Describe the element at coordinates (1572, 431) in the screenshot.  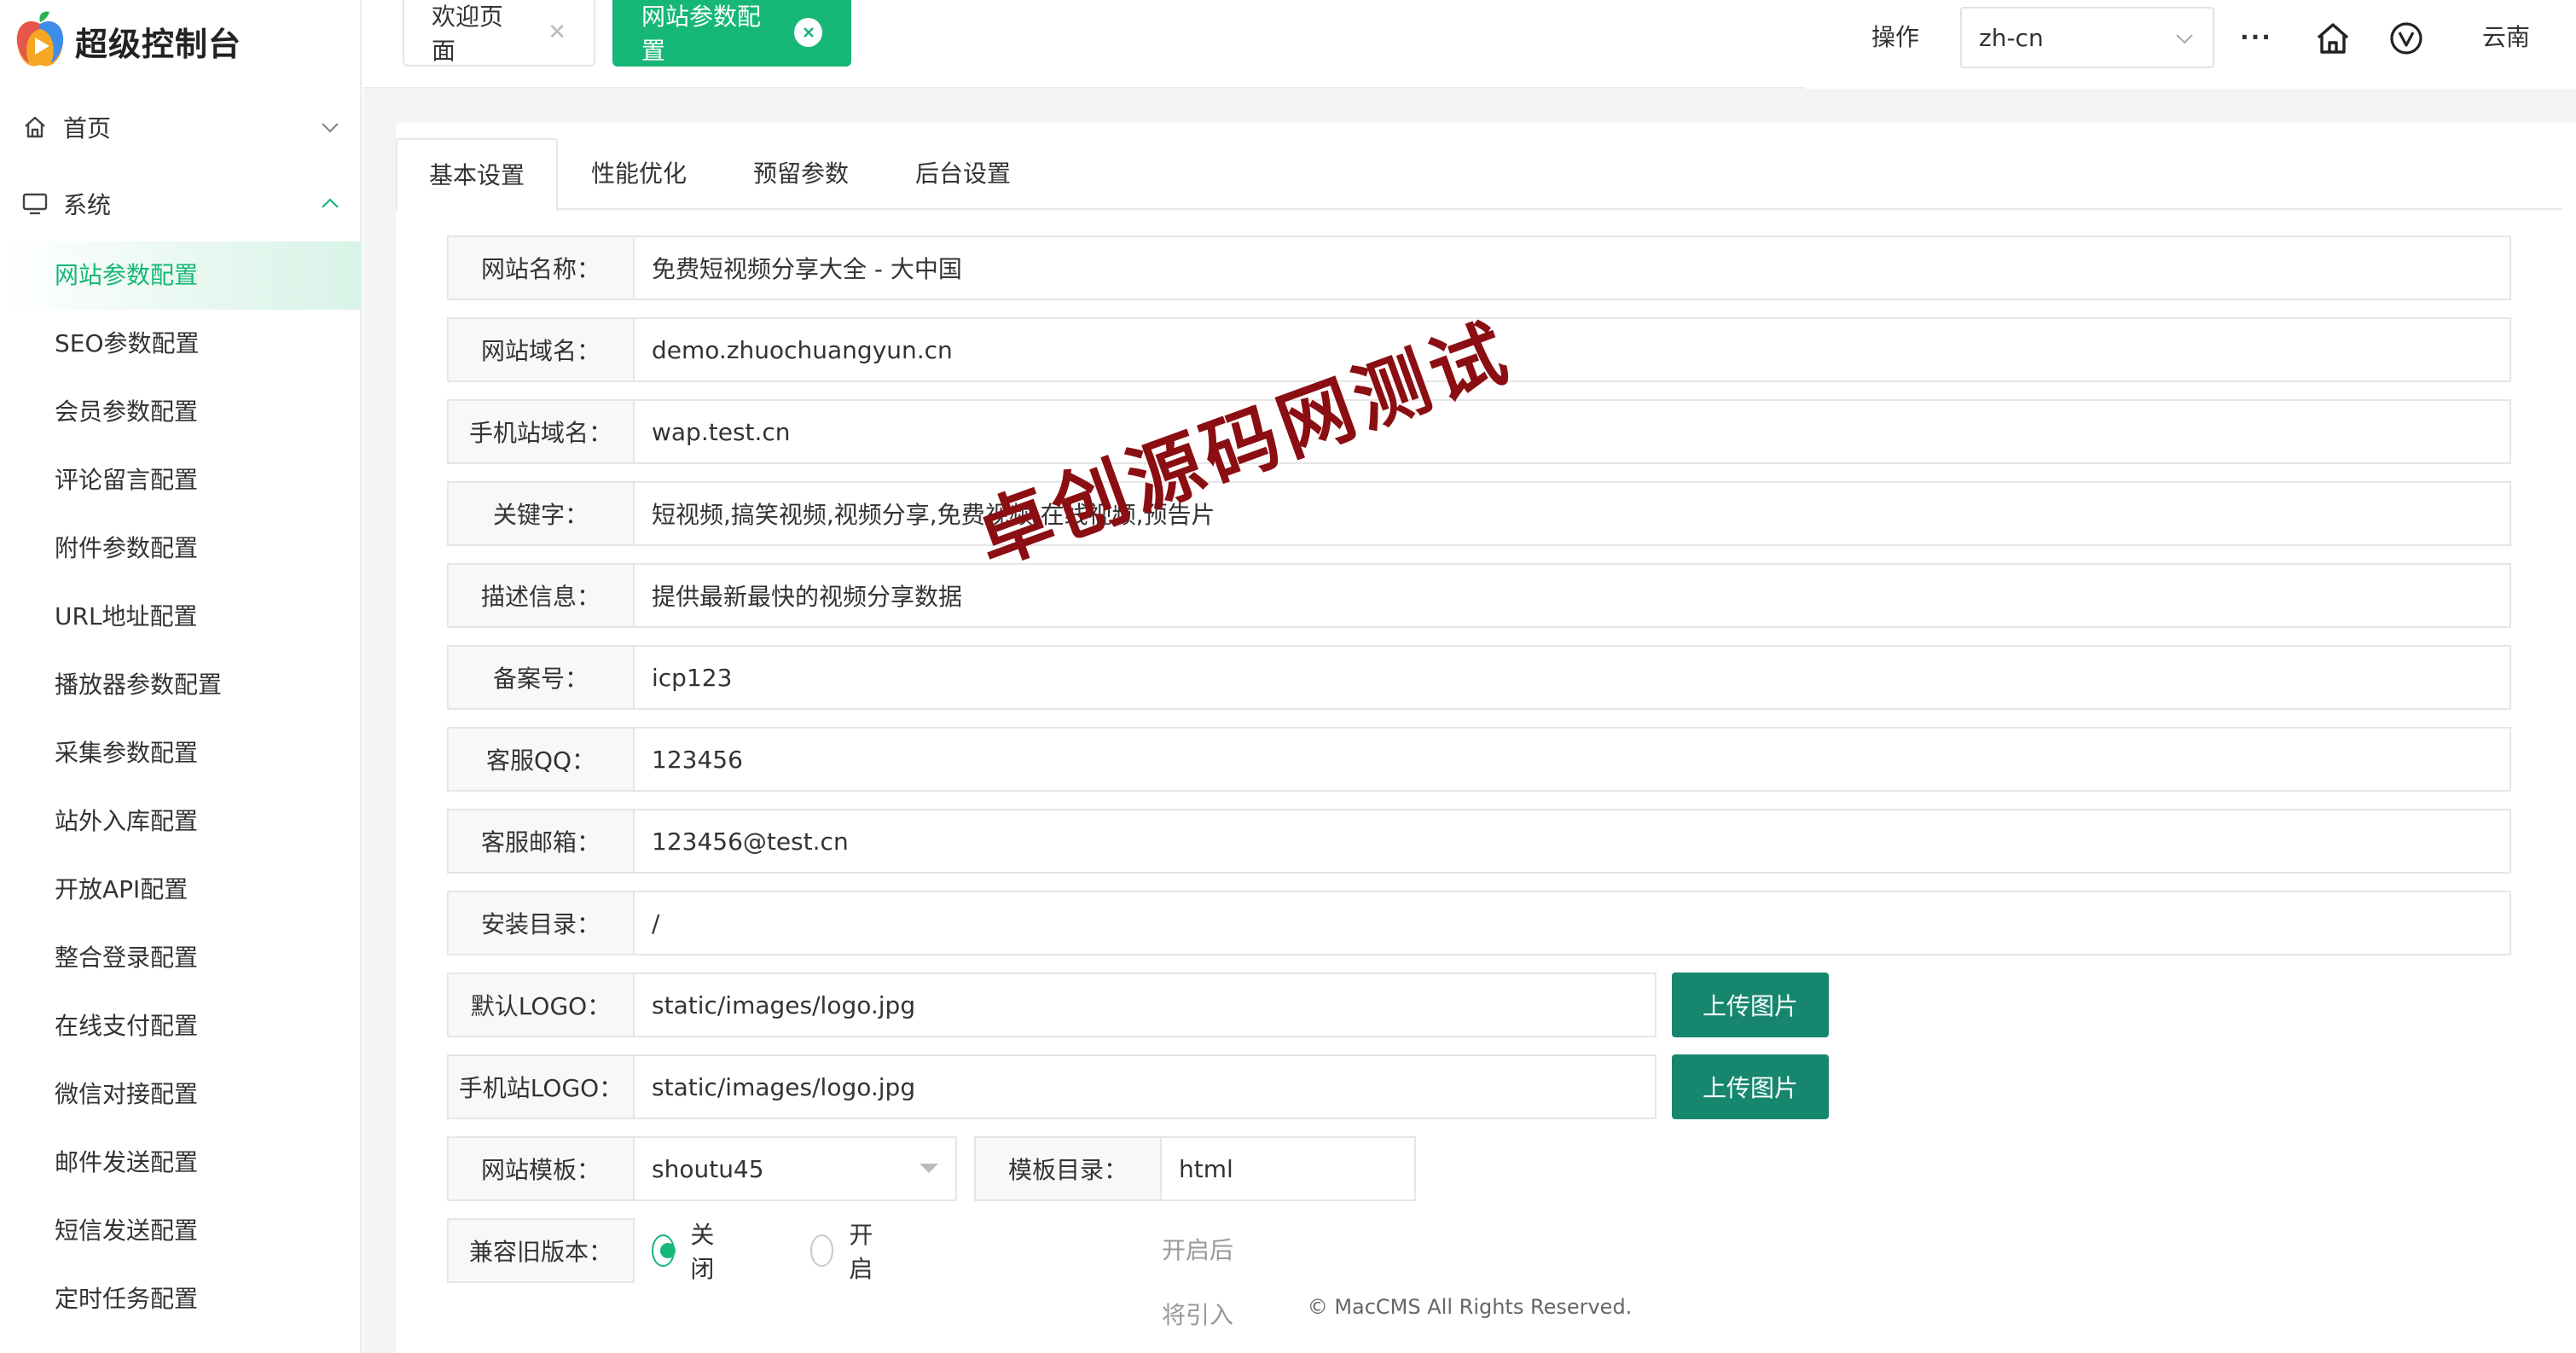
I see `mobile-domain-input: wap.test.cn` at that location.